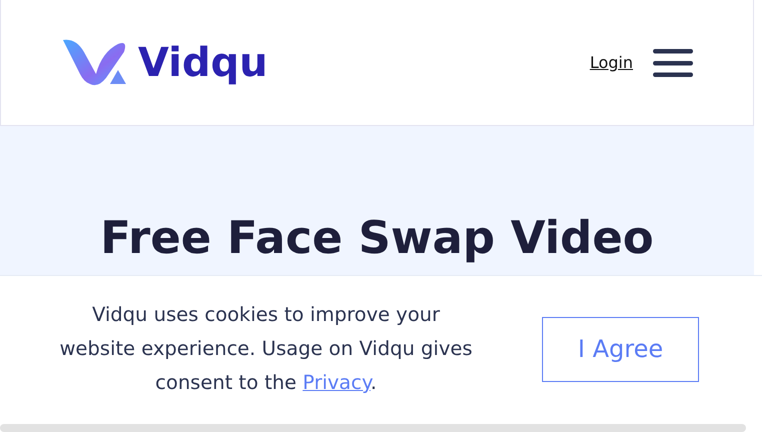 The image size is (762, 432). What do you see at coordinates (95, 63) in the screenshot?
I see `logo-icon` at bounding box center [95, 63].